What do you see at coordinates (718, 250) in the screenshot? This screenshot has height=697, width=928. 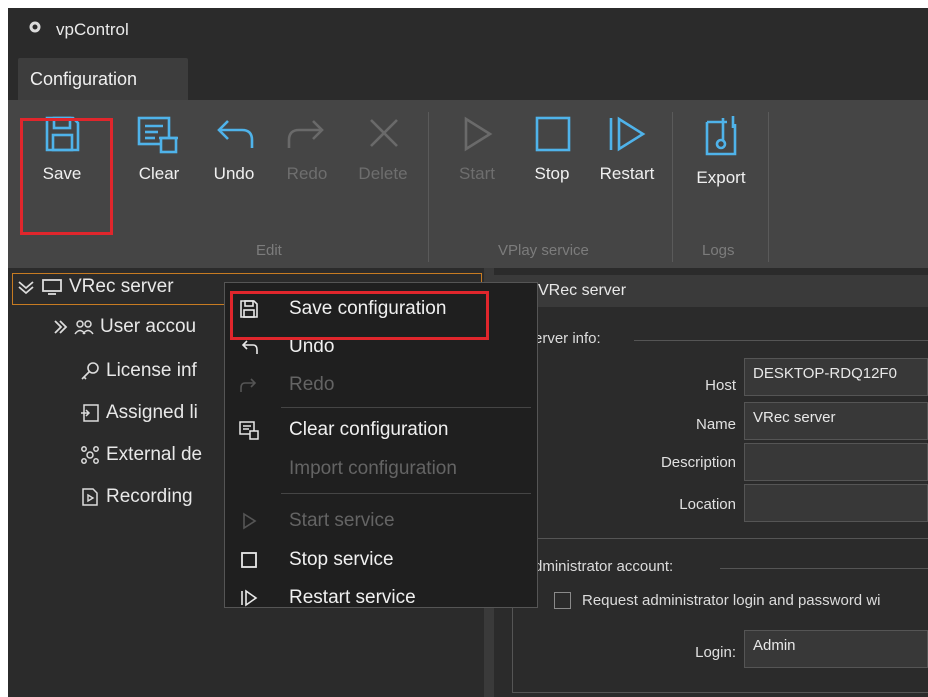 I see `group-label-logs: Logs` at bounding box center [718, 250].